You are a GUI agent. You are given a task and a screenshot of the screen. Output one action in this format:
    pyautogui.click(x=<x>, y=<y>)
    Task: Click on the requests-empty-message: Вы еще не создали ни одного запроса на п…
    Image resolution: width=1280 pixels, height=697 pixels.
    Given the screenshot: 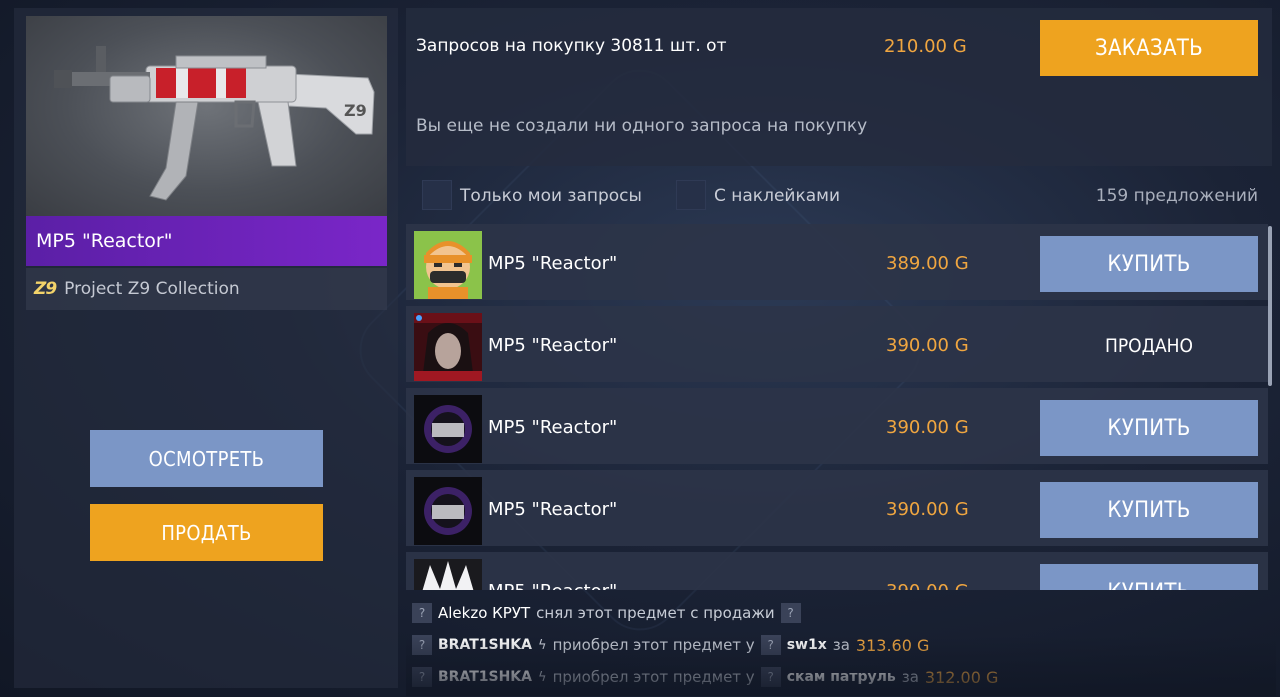 What is the action you would take?
    pyautogui.click(x=642, y=126)
    